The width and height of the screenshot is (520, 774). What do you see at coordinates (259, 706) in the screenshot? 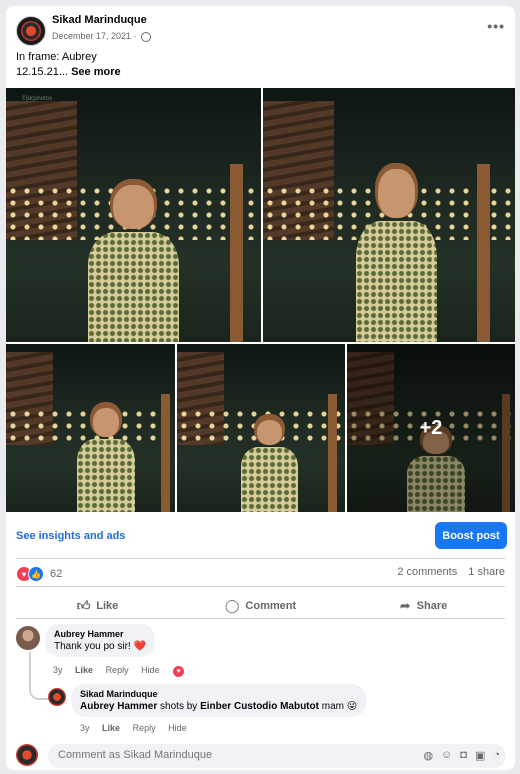
I see `mention-tag: Einber Custodio Mabutot` at bounding box center [259, 706].